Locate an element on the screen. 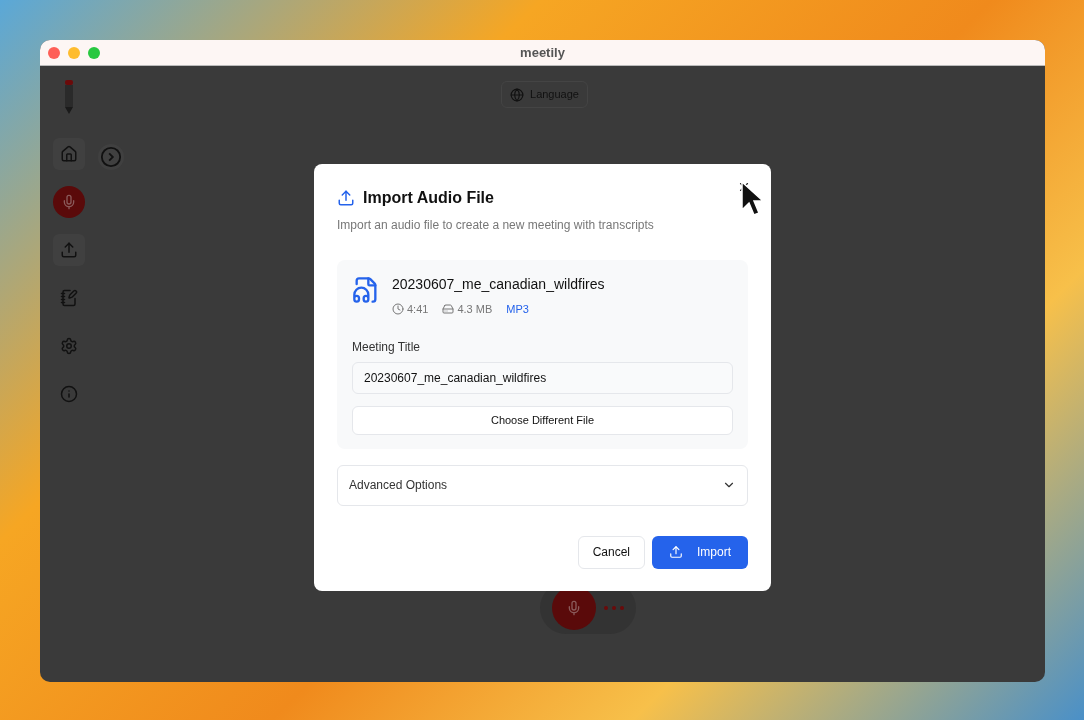  file-format: MP3 is located at coordinates (517, 309).